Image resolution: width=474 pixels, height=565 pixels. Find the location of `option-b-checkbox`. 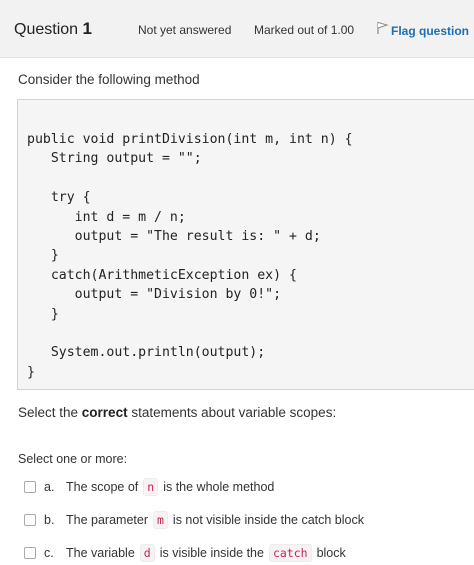

option-b-checkbox is located at coordinates (30, 520).